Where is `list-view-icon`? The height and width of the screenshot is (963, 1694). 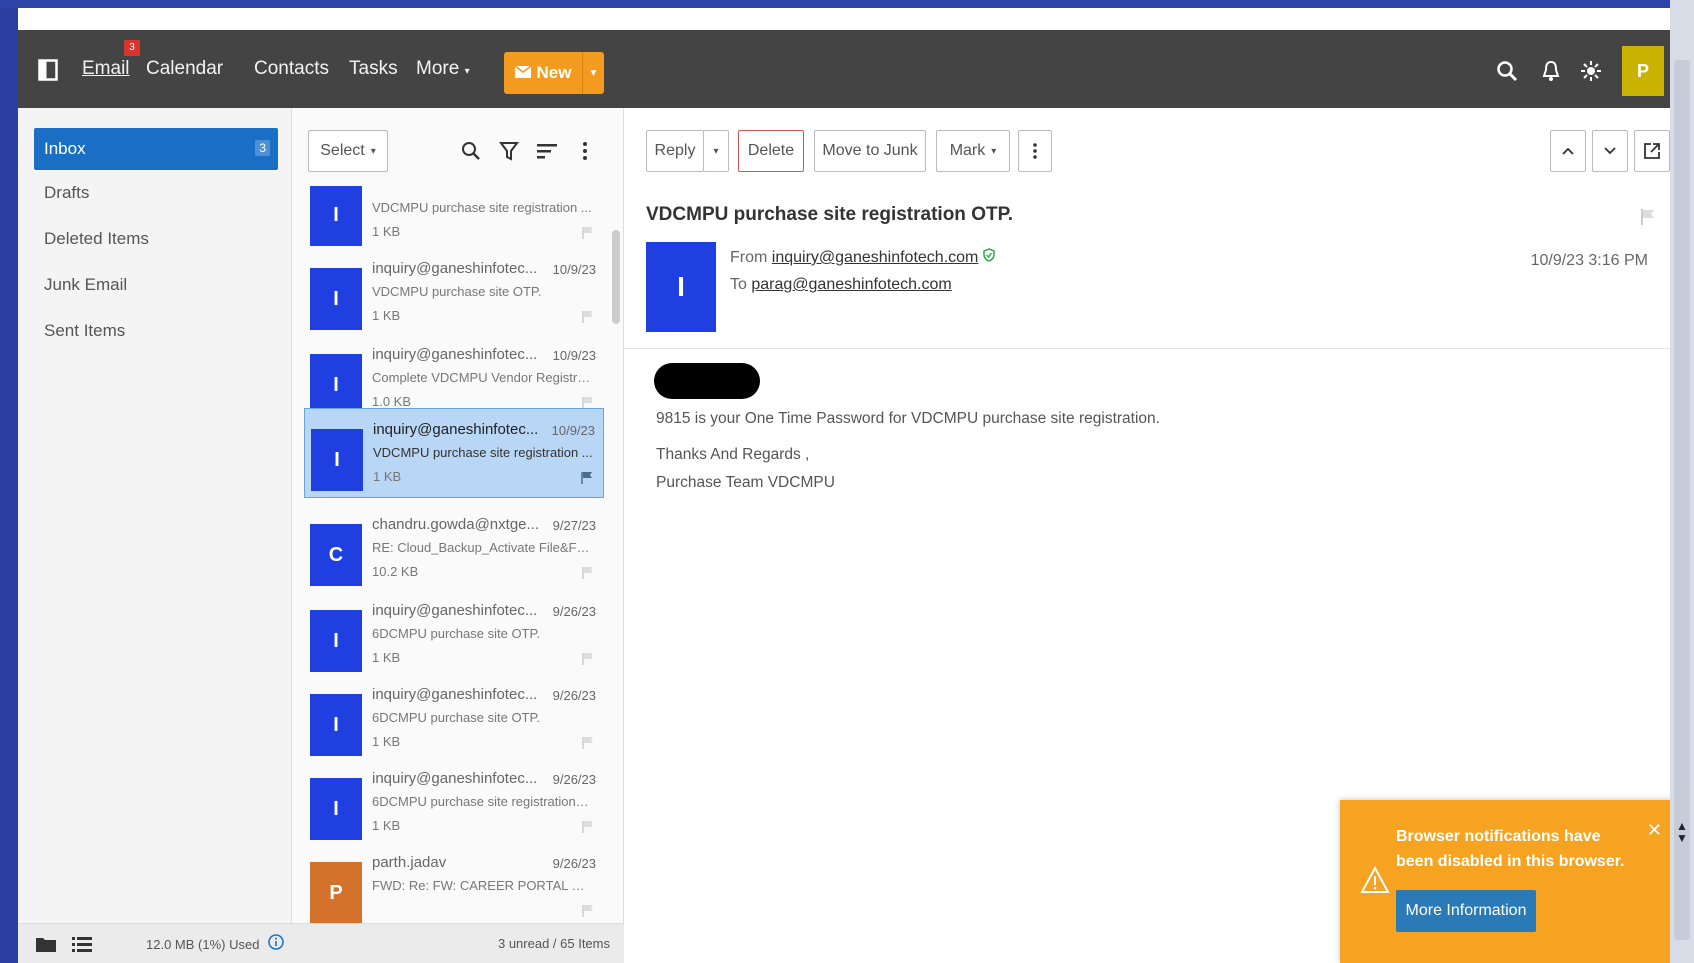 list-view-icon is located at coordinates (82, 945).